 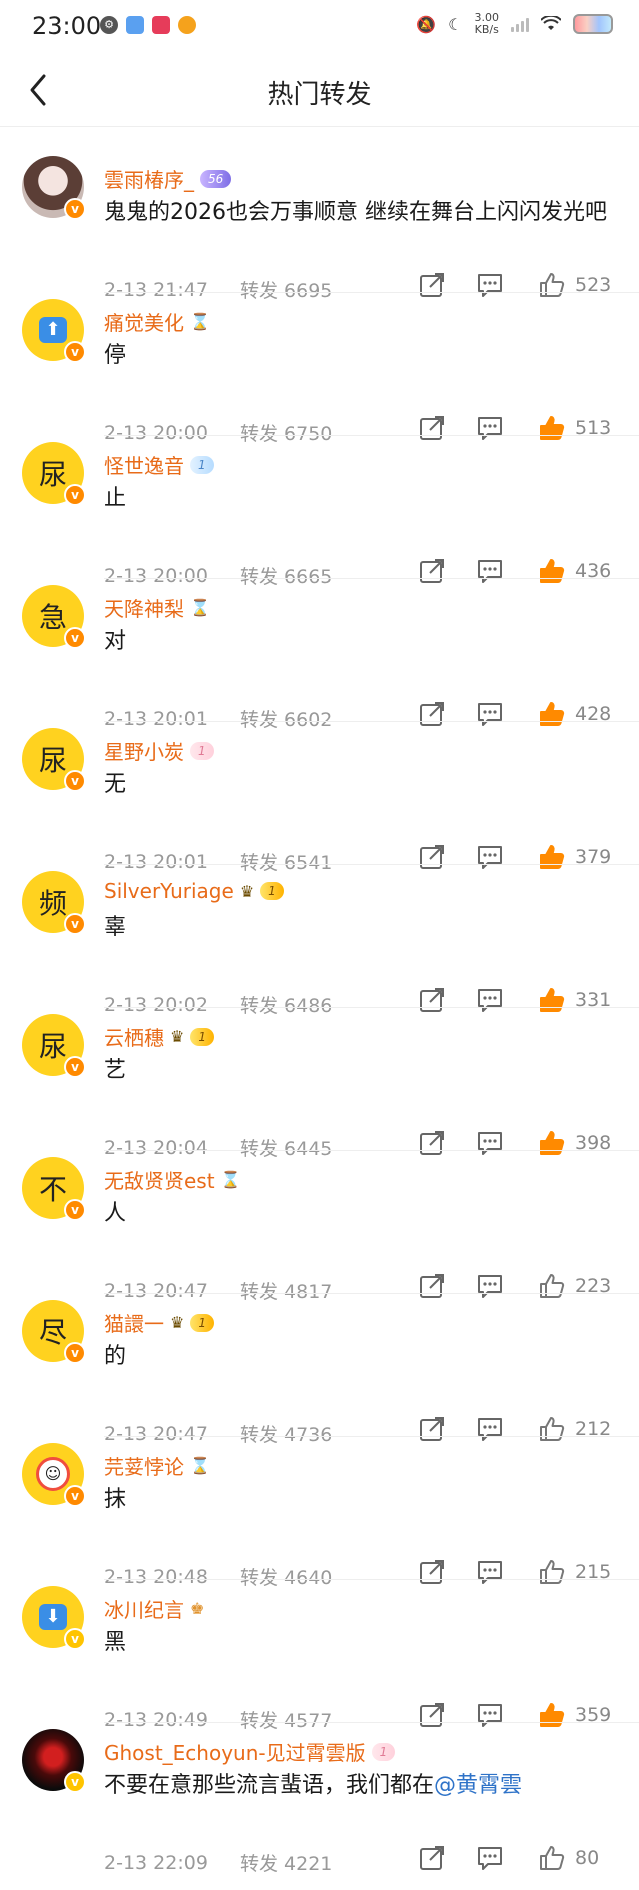 What do you see at coordinates (149, 178) in the screenshot?
I see `username: 雲雨椿序_` at bounding box center [149, 178].